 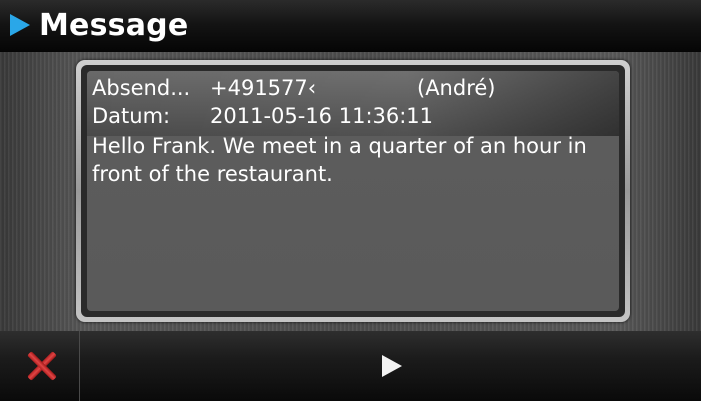 What do you see at coordinates (114, 25) in the screenshot?
I see `page-title: Message` at bounding box center [114, 25].